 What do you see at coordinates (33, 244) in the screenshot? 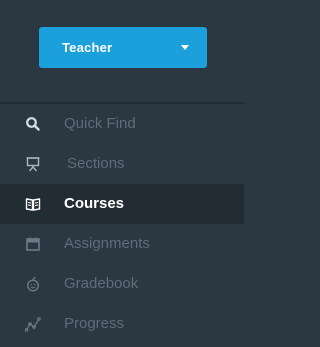
I see `calendar-icon` at bounding box center [33, 244].